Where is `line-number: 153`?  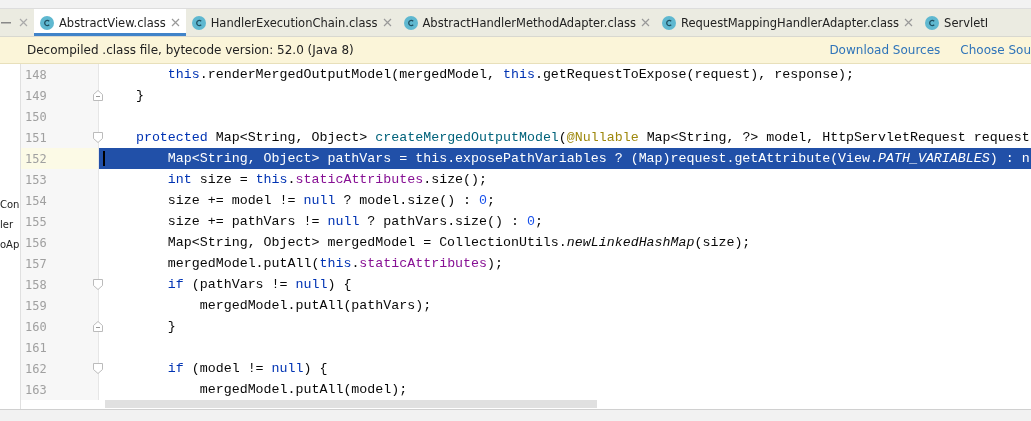 line-number: 153 is located at coordinates (36, 179).